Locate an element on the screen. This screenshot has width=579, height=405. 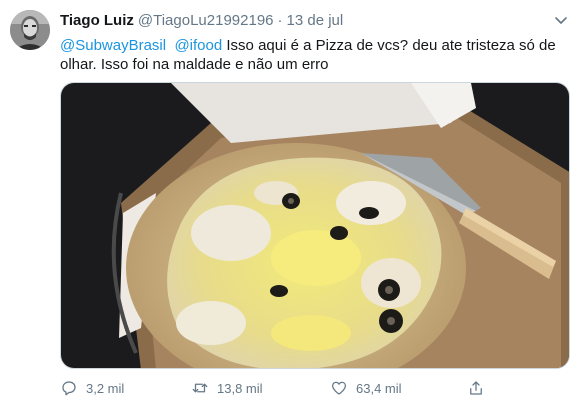
reply-button: 3,2 mil is located at coordinates (92, 388).